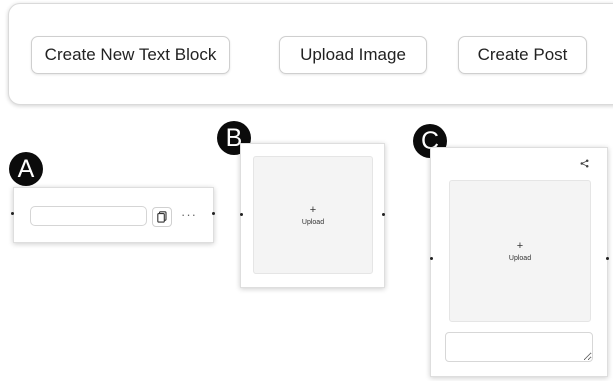 The height and width of the screenshot is (381, 613). I want to click on copy-icon, so click(162, 217).